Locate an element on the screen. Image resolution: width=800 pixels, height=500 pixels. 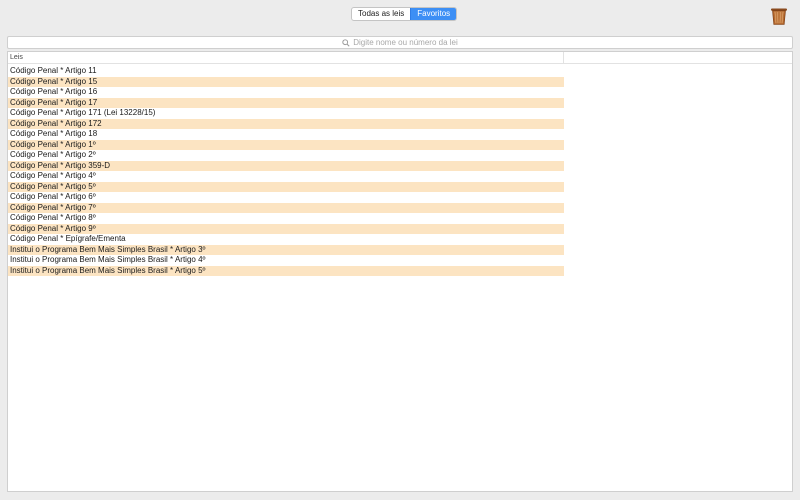
column-header-leis: Leis is located at coordinates (286, 57).